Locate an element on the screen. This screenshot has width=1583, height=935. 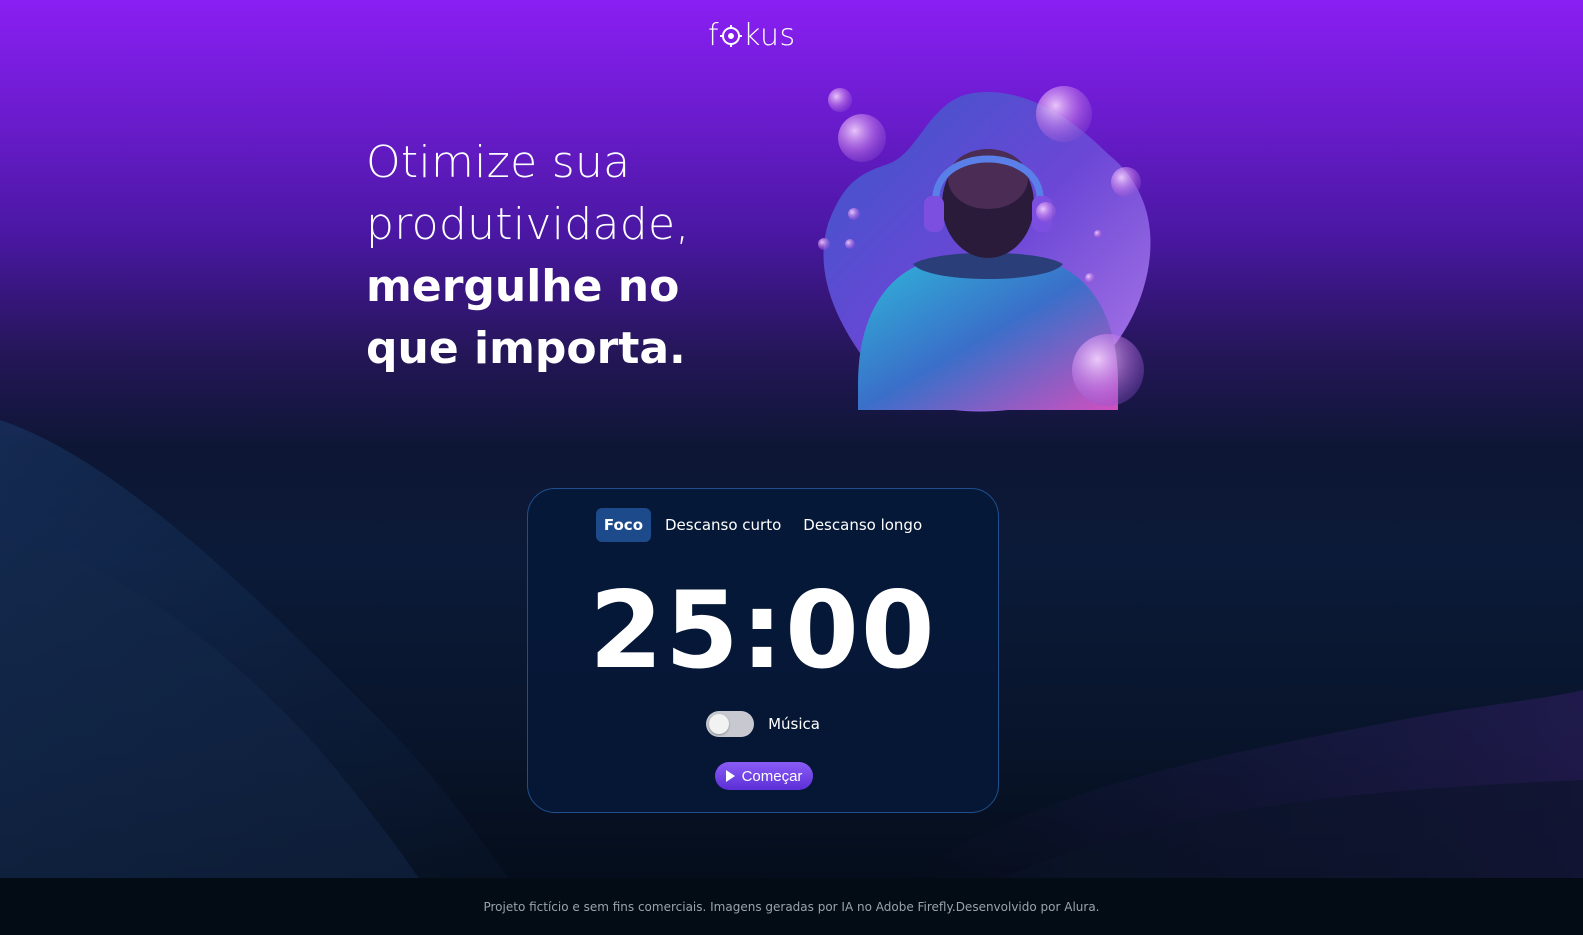
mode-tabs: Foco Descanso curto Descanso longo is located at coordinates (763, 525).